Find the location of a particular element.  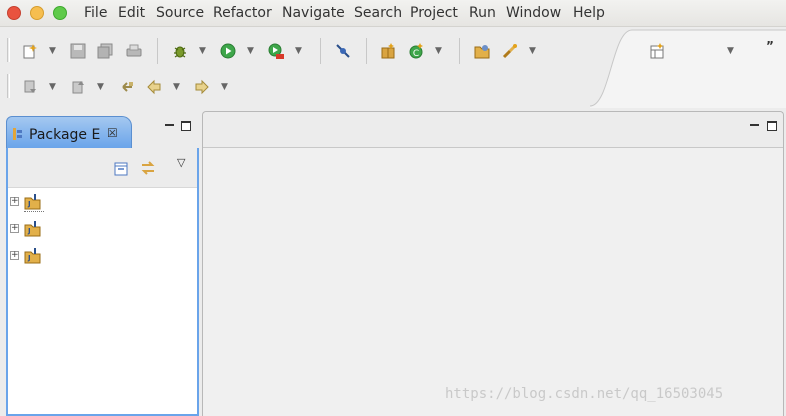

close-icon: ☒ is located at coordinates (112, 133).